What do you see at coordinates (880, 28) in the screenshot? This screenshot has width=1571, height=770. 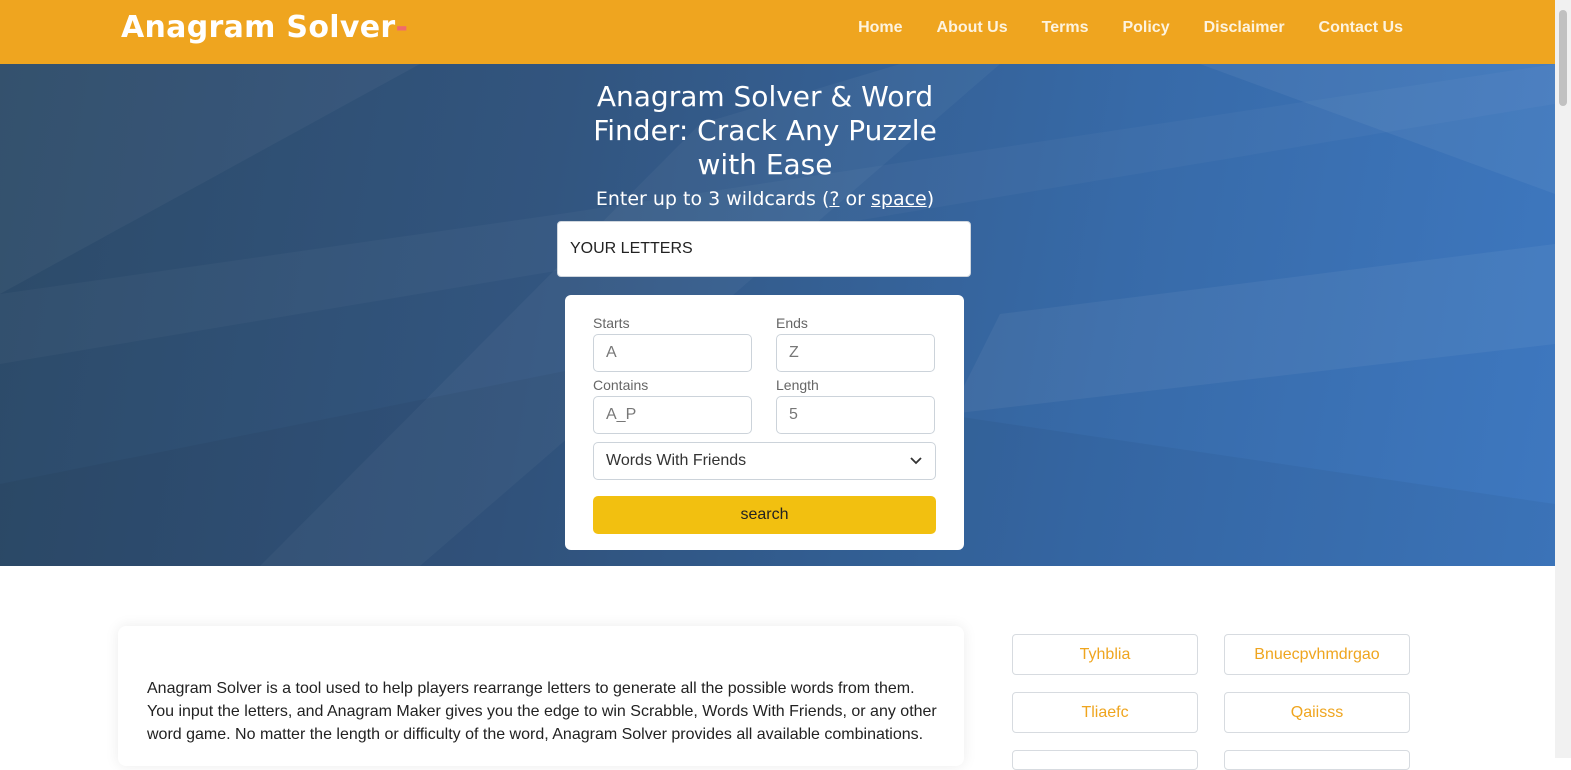 I see `nav-home: Home` at bounding box center [880, 28].